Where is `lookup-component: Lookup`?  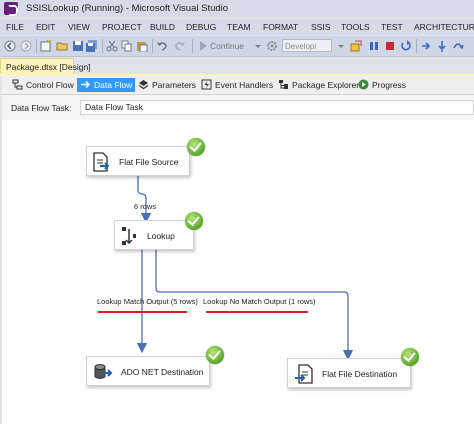 lookup-component: Lookup is located at coordinates (154, 235).